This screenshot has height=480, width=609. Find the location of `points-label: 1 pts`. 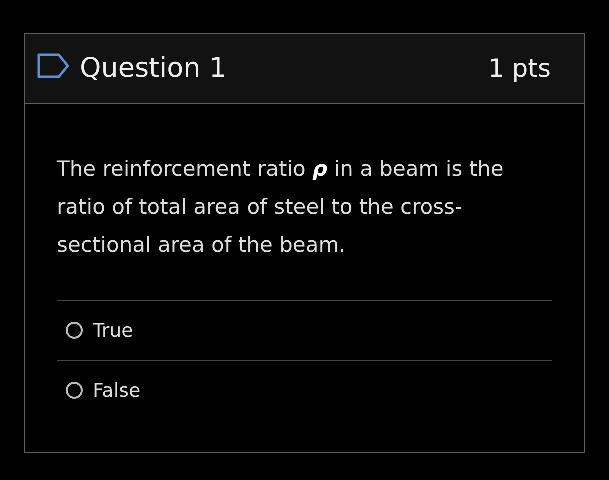

points-label: 1 pts is located at coordinates (519, 68).